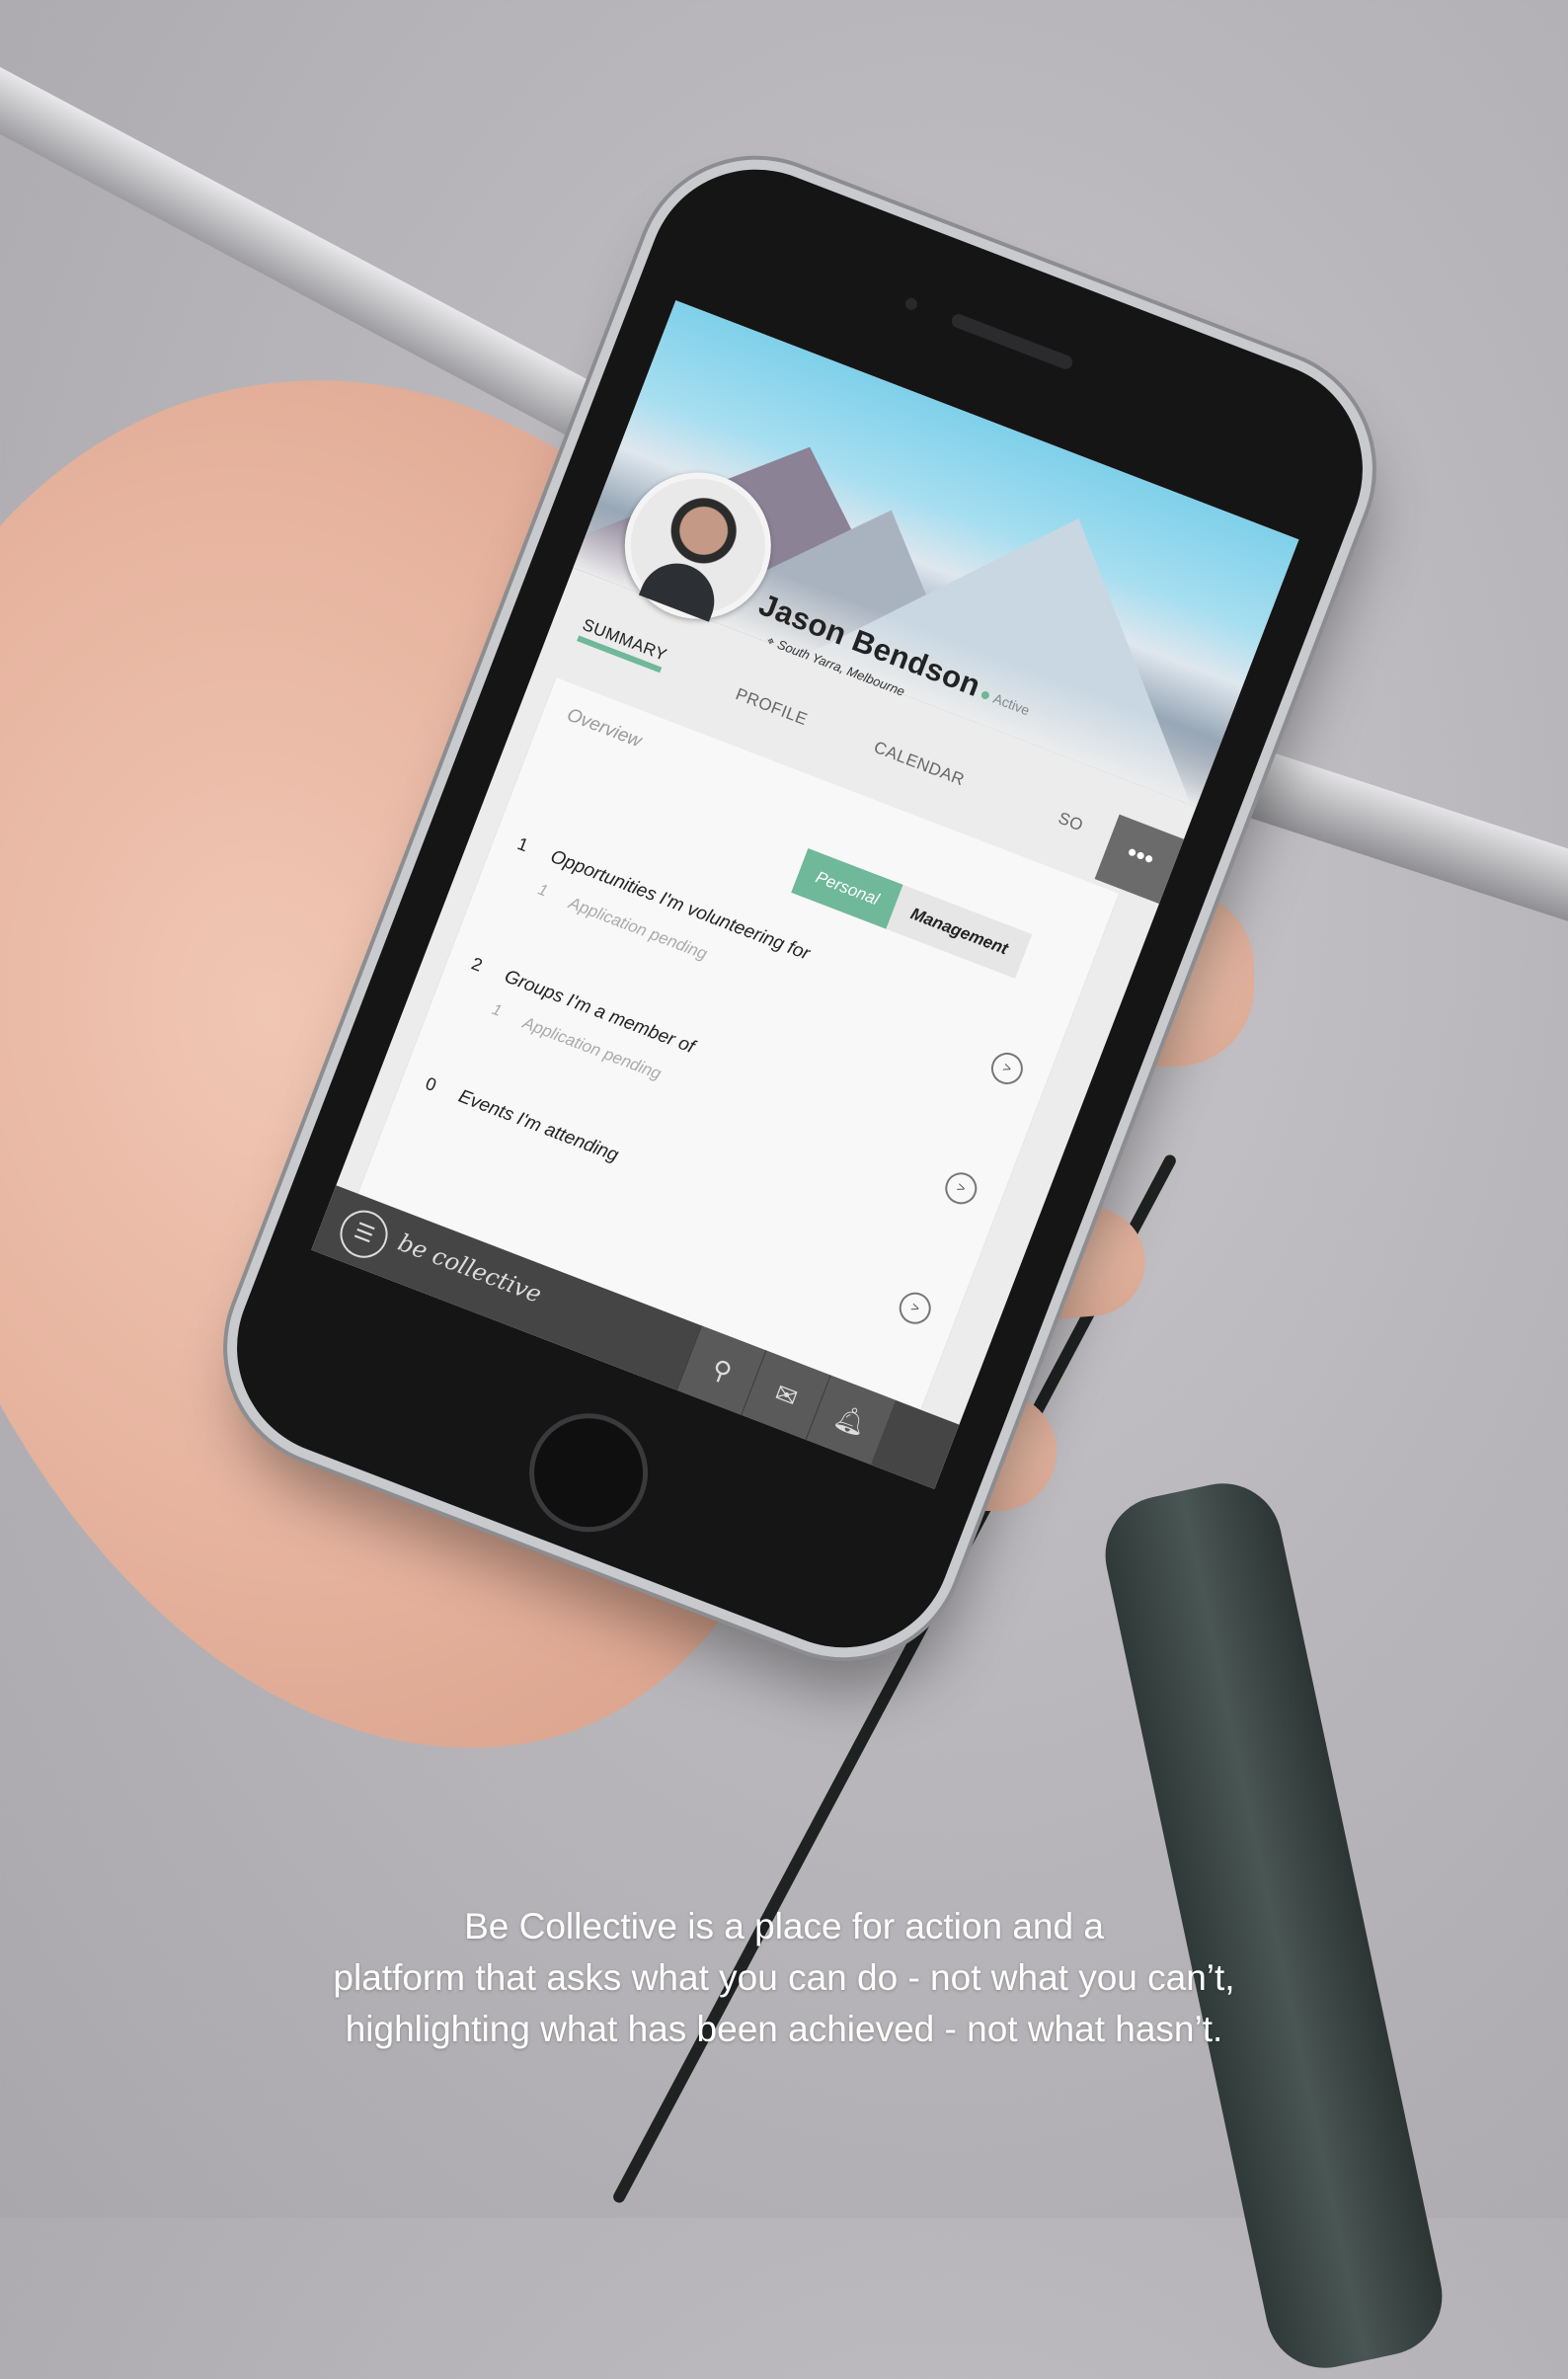 This screenshot has height=2379, width=1568. I want to click on menu-icon: ☰, so click(364, 1234).